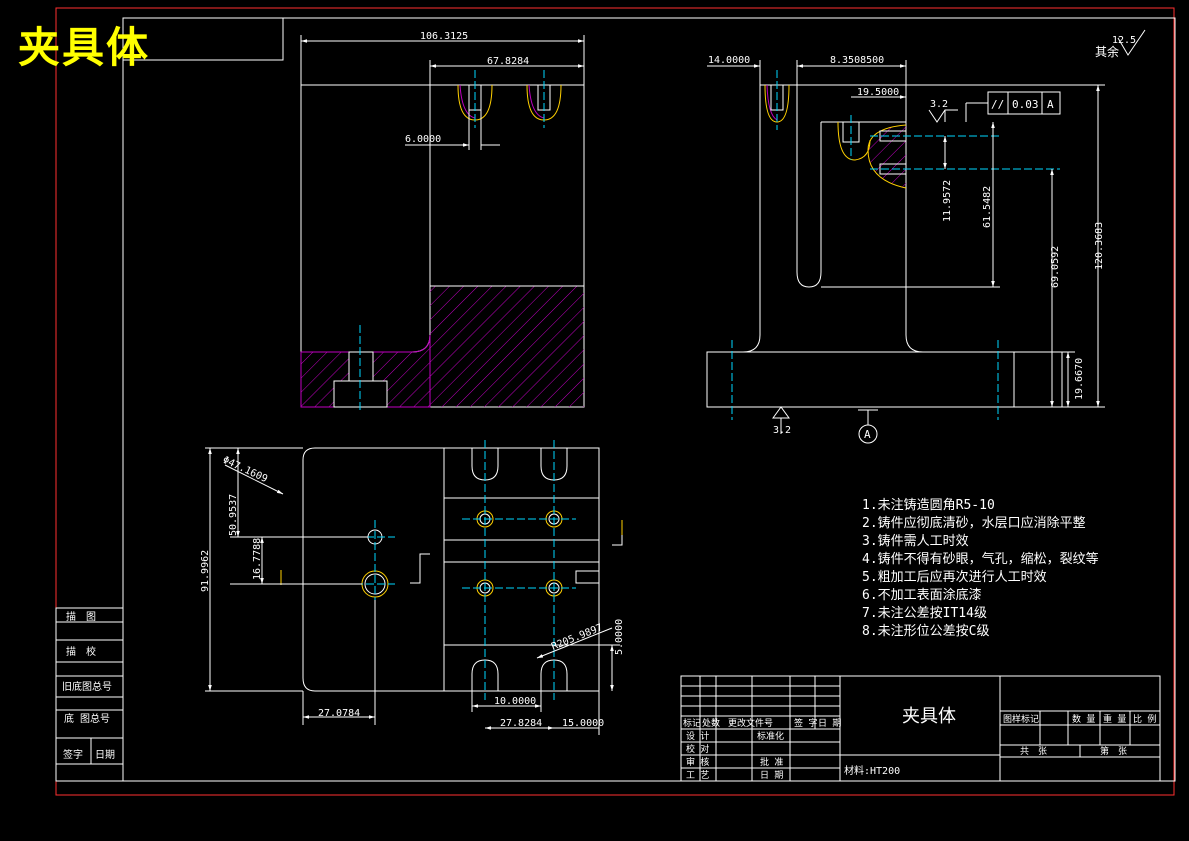  Describe the element at coordinates (867, 434) in the screenshot. I see `datum-base: A` at that location.